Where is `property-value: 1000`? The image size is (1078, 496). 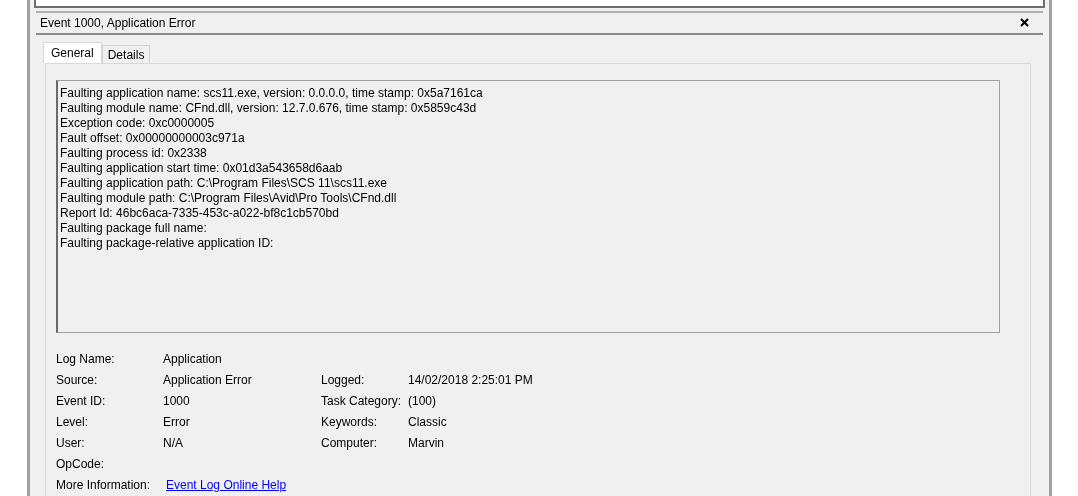
property-value: 1000 is located at coordinates (177, 401).